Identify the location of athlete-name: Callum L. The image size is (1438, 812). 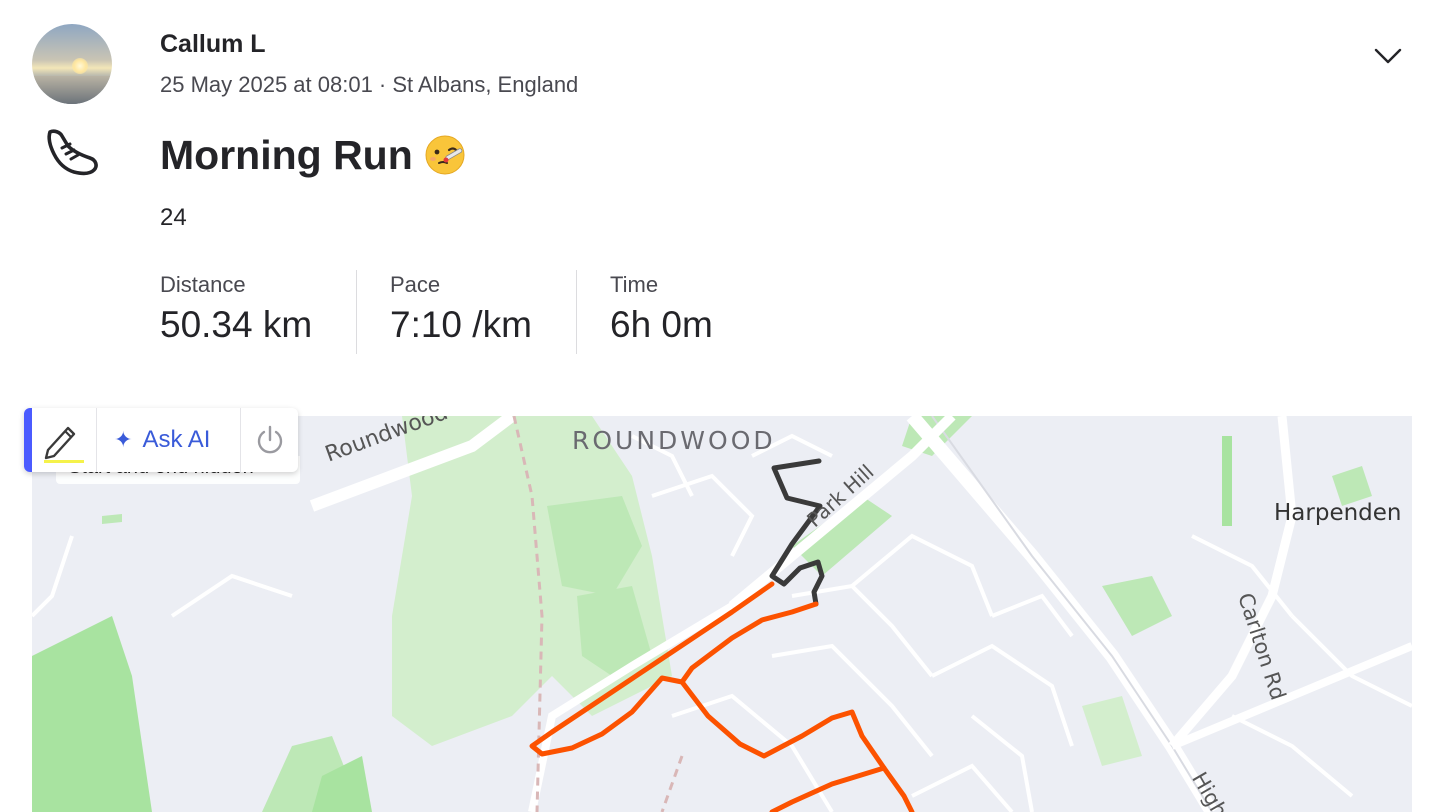
(213, 44).